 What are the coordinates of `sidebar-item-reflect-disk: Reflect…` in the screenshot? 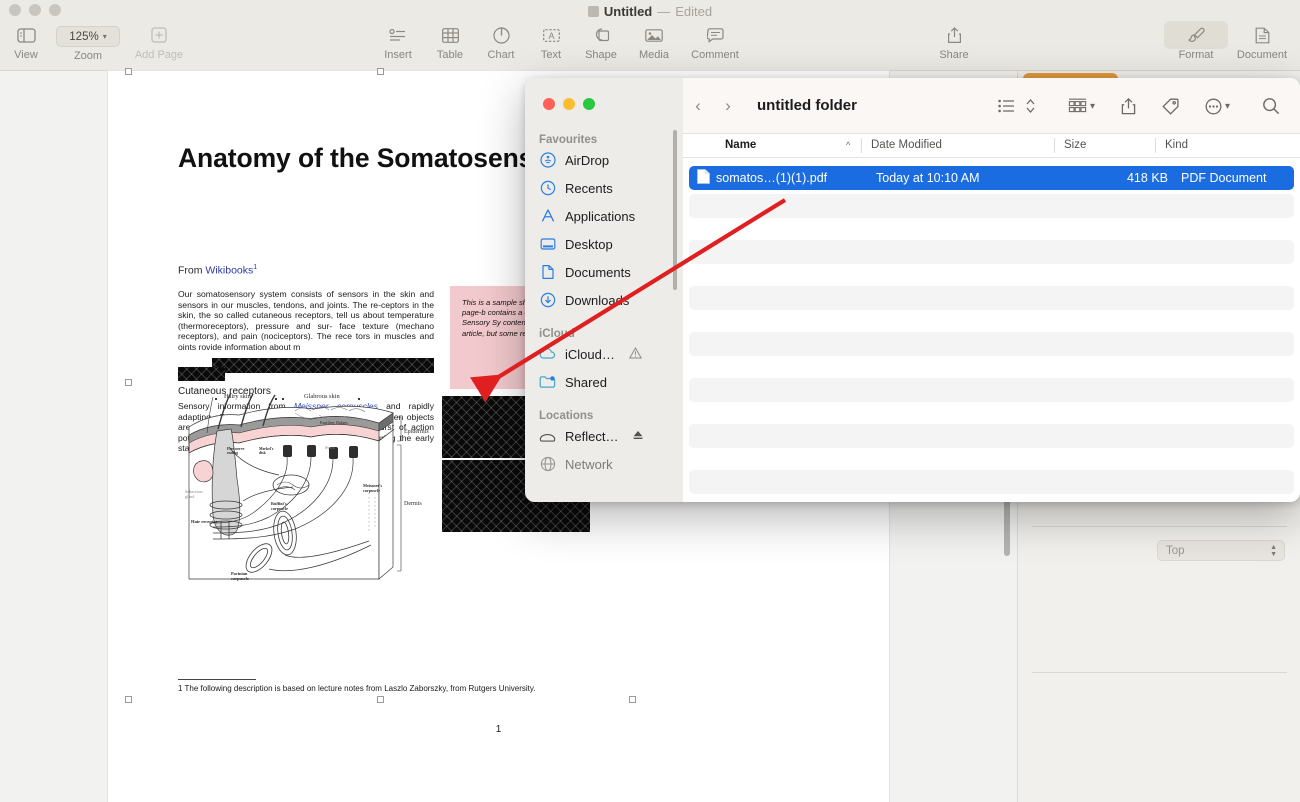 It's located at (604, 436).